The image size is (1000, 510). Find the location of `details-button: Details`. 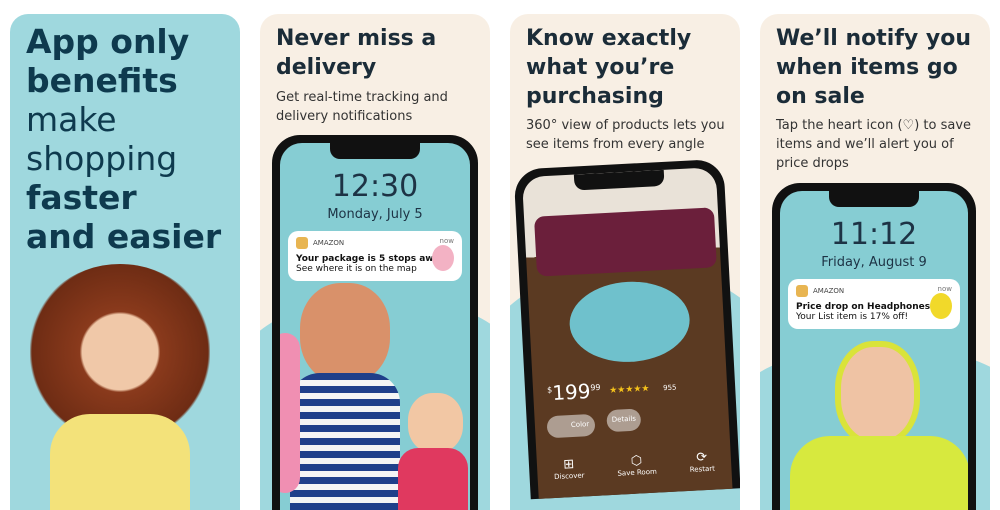

details-button: Details is located at coordinates (624, 420).